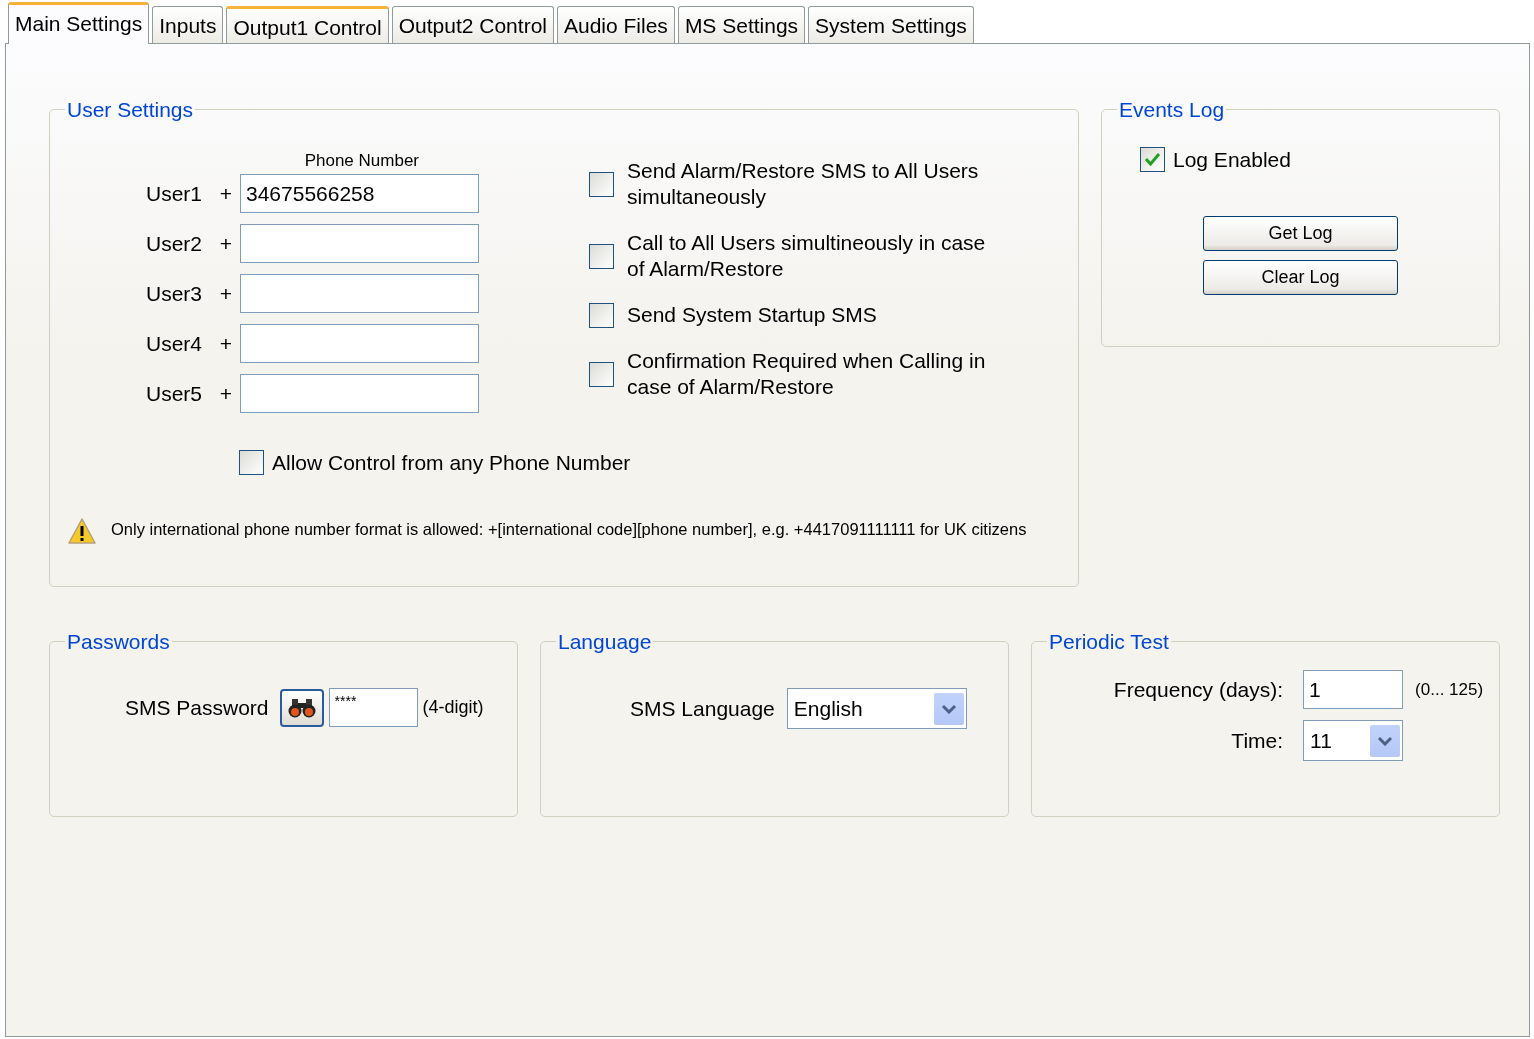  What do you see at coordinates (197, 707) in the screenshot?
I see `field-label: SMS Password` at bounding box center [197, 707].